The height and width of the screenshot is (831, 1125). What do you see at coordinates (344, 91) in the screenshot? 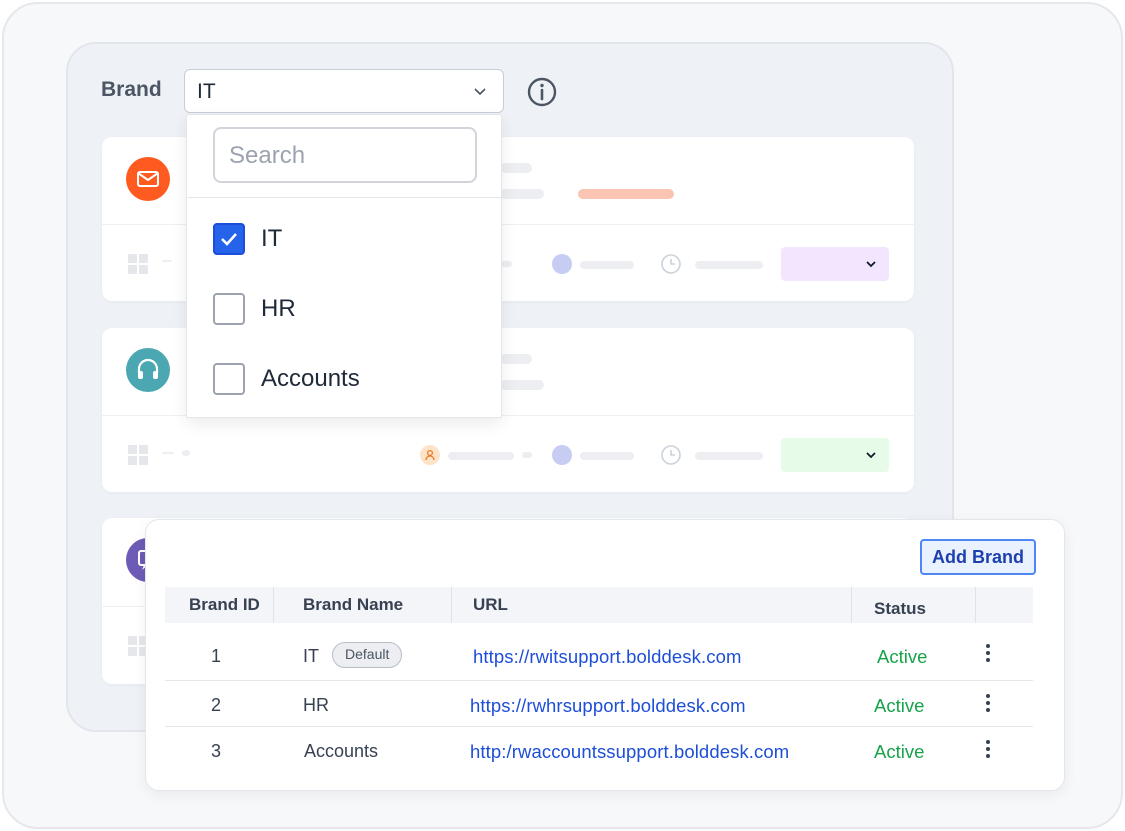
I see `brand-select: IT` at bounding box center [344, 91].